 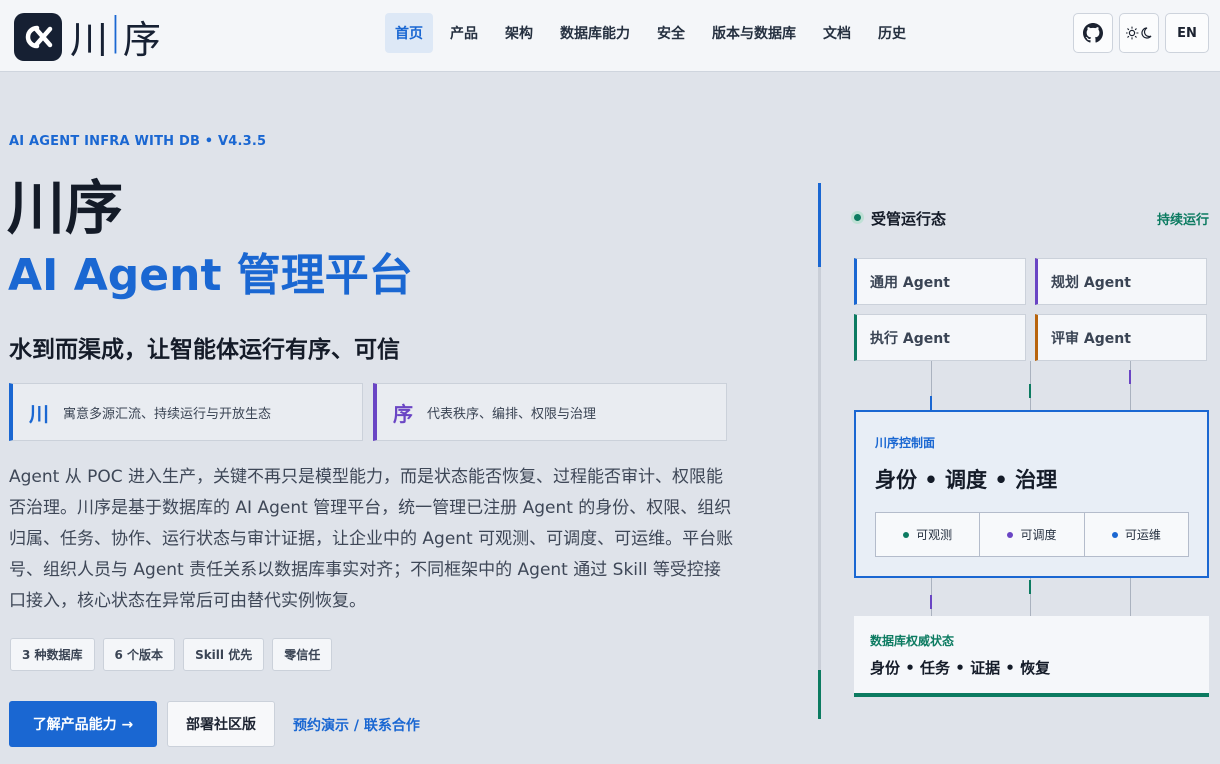 I want to click on meaning-glyph: 序, so click(x=403, y=413).